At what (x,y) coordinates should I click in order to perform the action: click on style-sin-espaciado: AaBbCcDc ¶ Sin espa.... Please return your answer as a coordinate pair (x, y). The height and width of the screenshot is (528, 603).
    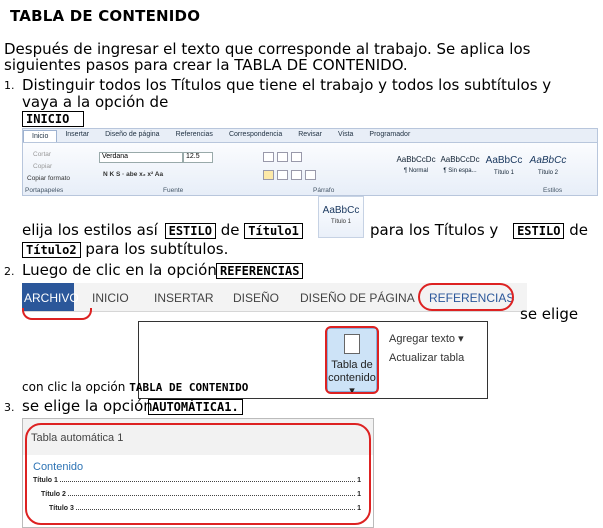
    Looking at the image, I should click on (460, 166).